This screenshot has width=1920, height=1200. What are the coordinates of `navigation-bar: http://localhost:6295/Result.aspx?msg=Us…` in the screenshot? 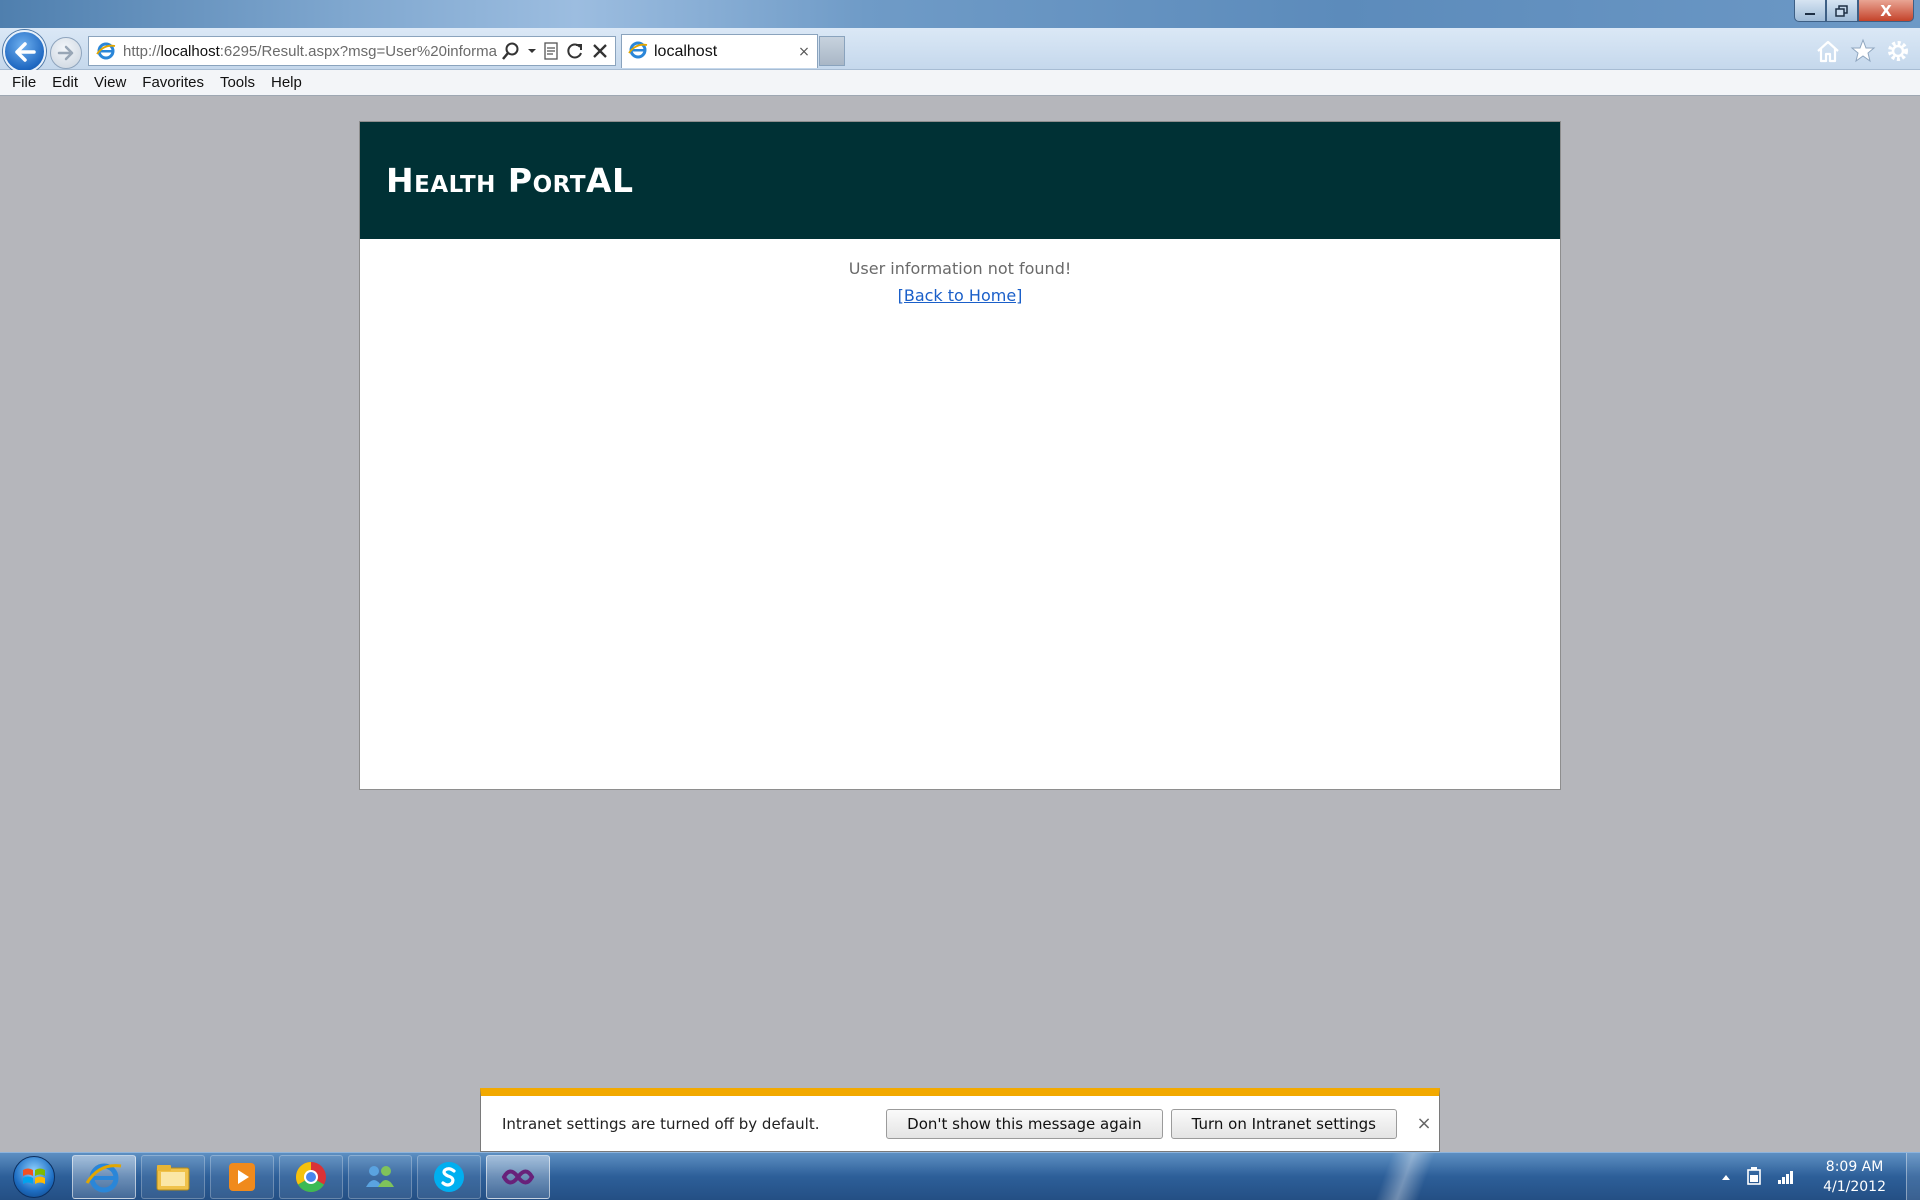 It's located at (960, 50).